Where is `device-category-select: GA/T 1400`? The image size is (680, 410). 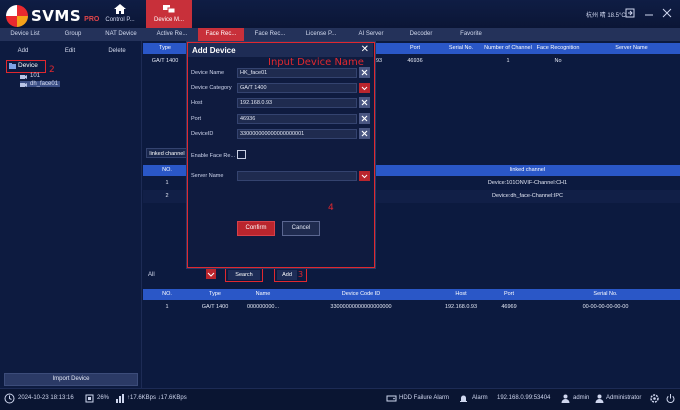
device-category-select: GA/T 1400 is located at coordinates (297, 88).